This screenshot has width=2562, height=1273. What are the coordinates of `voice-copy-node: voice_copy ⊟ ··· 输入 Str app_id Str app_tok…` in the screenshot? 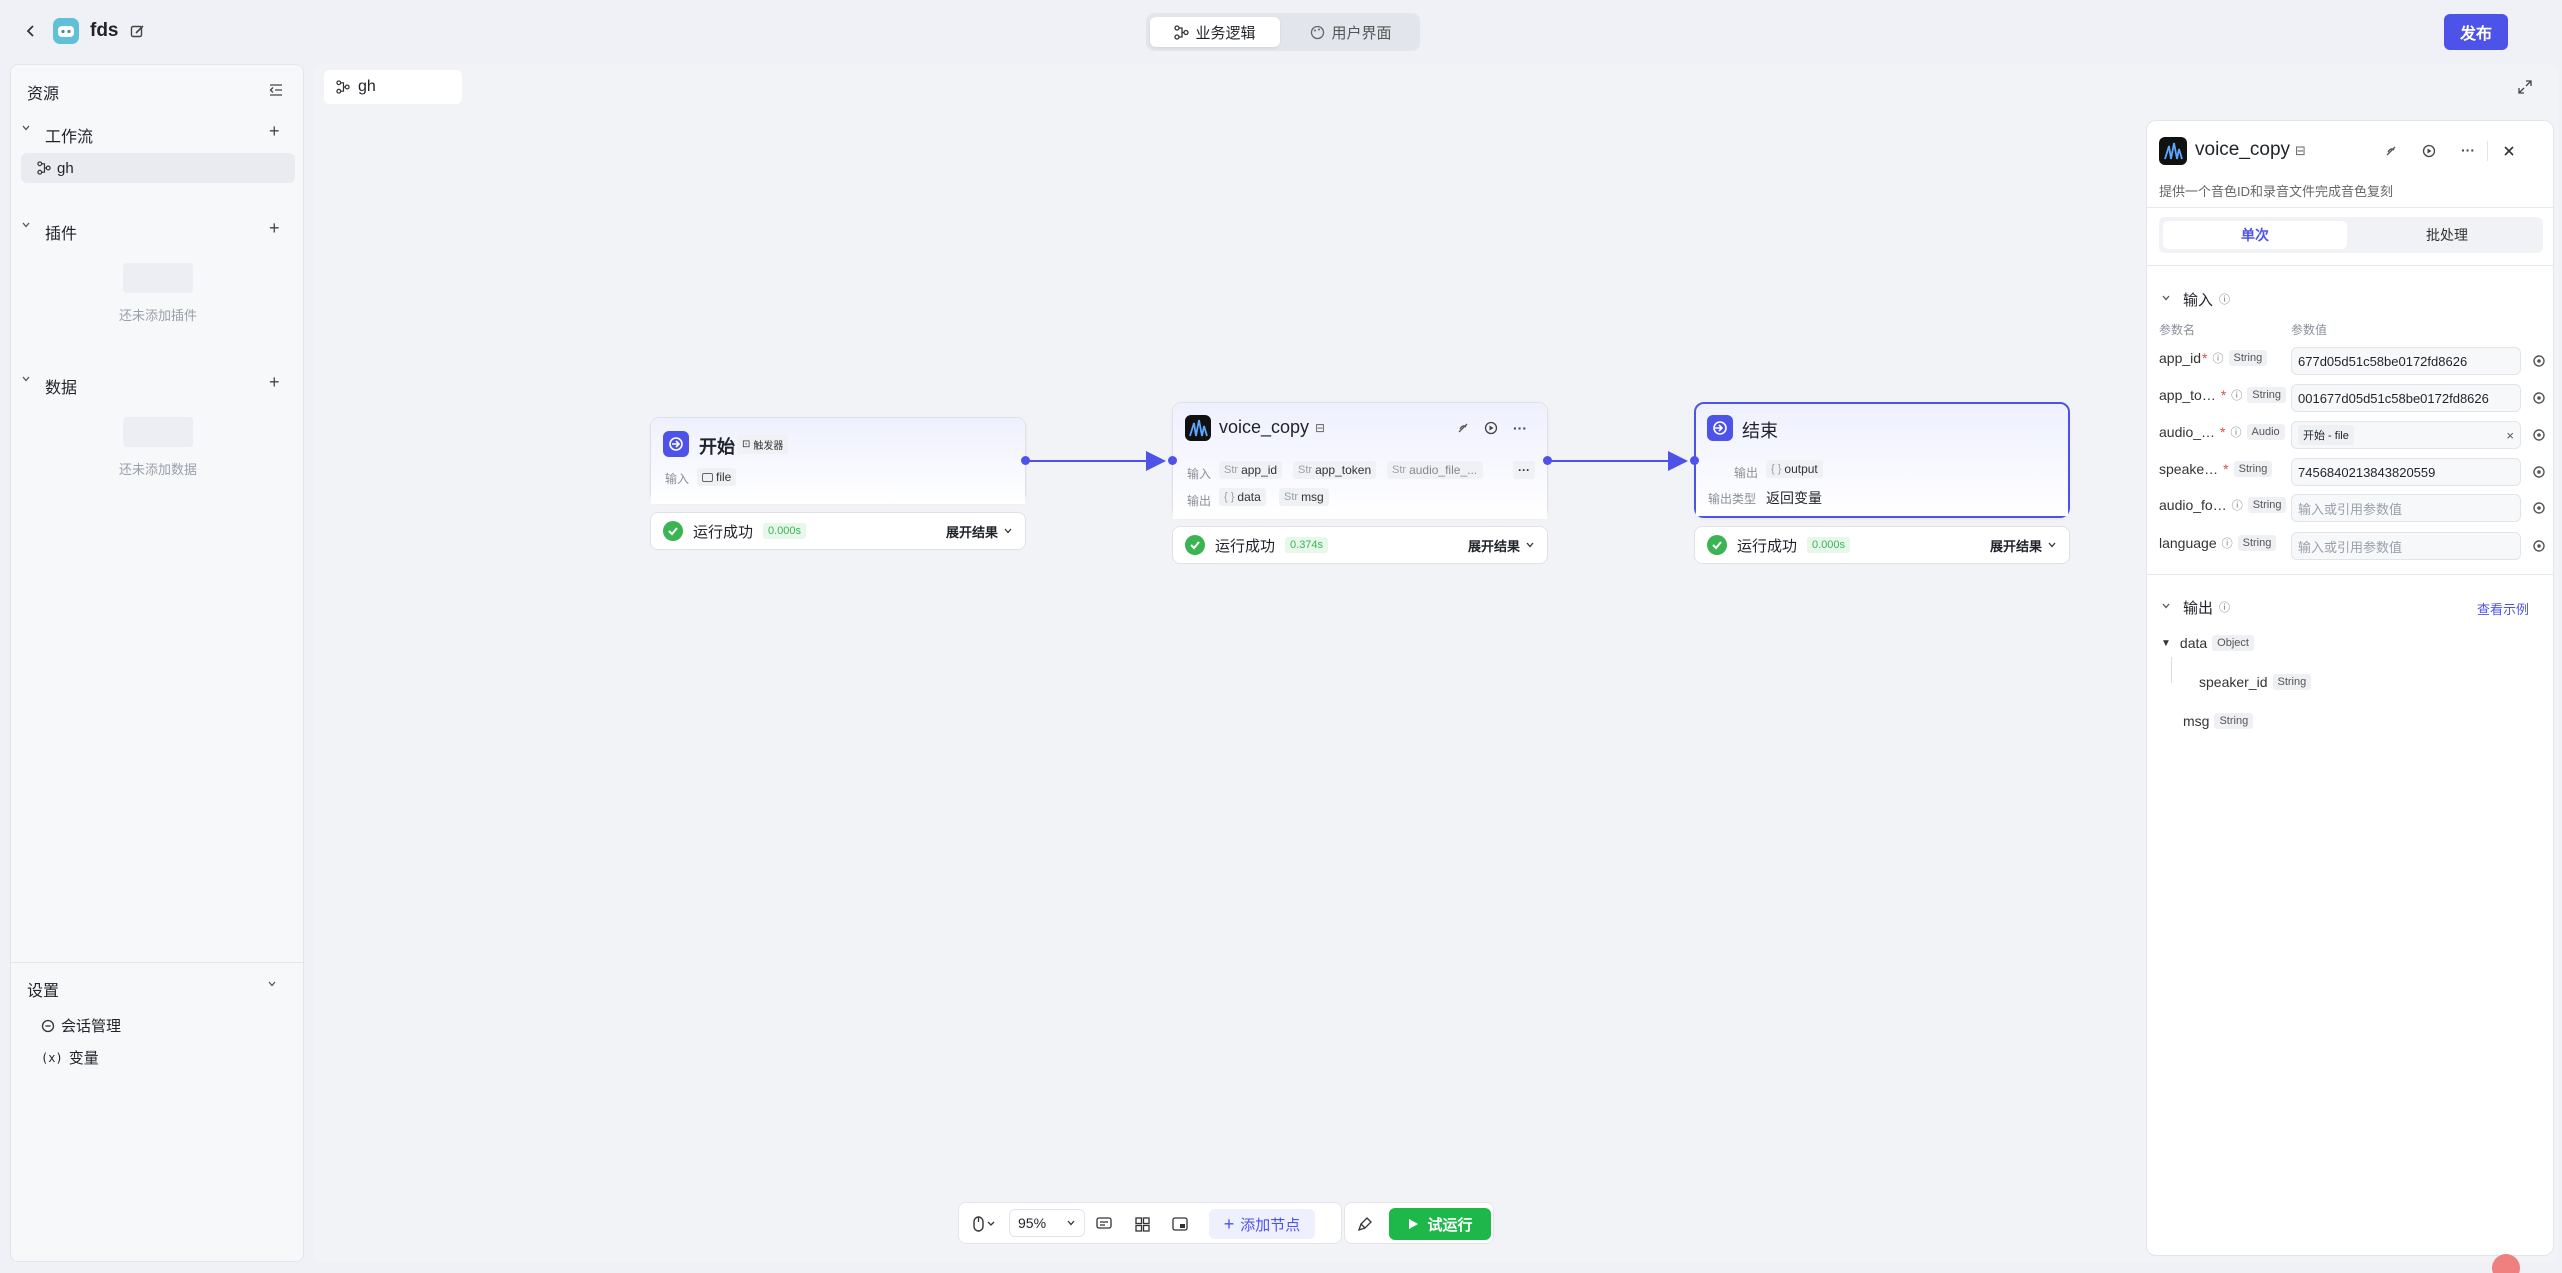 It's located at (1360, 460).